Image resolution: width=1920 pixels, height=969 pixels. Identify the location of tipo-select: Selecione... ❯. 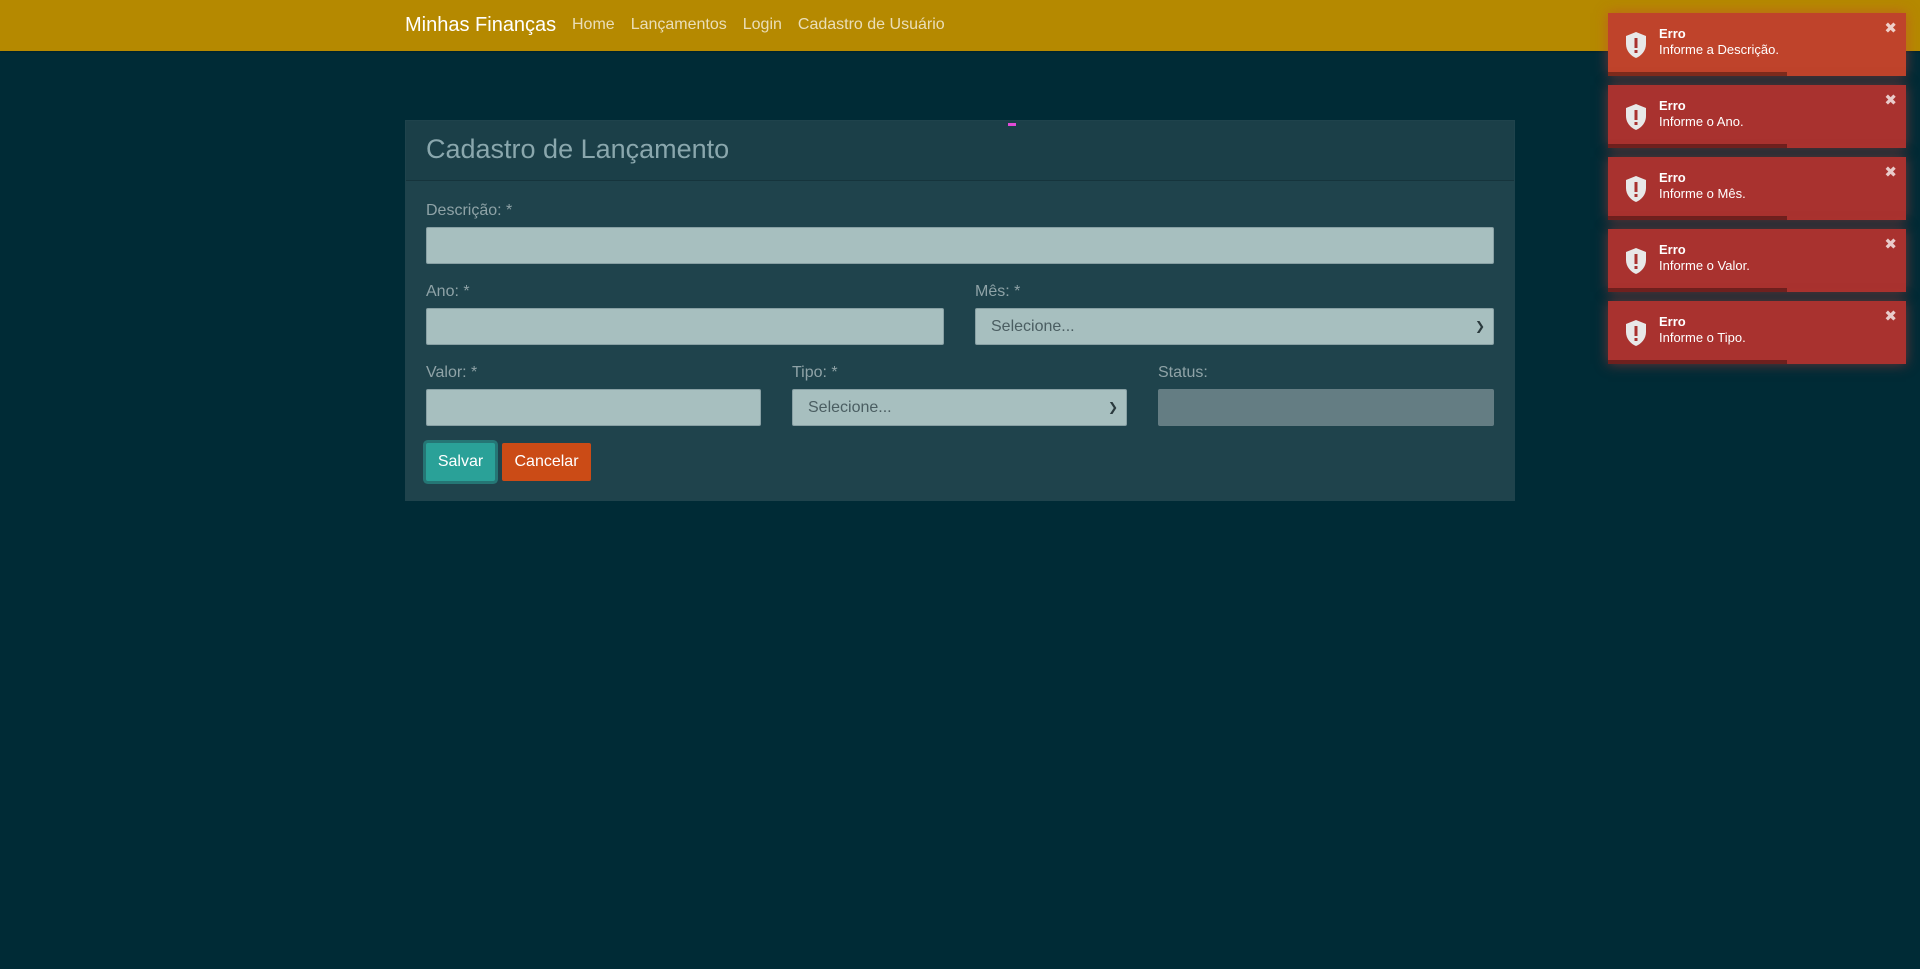
(959, 407).